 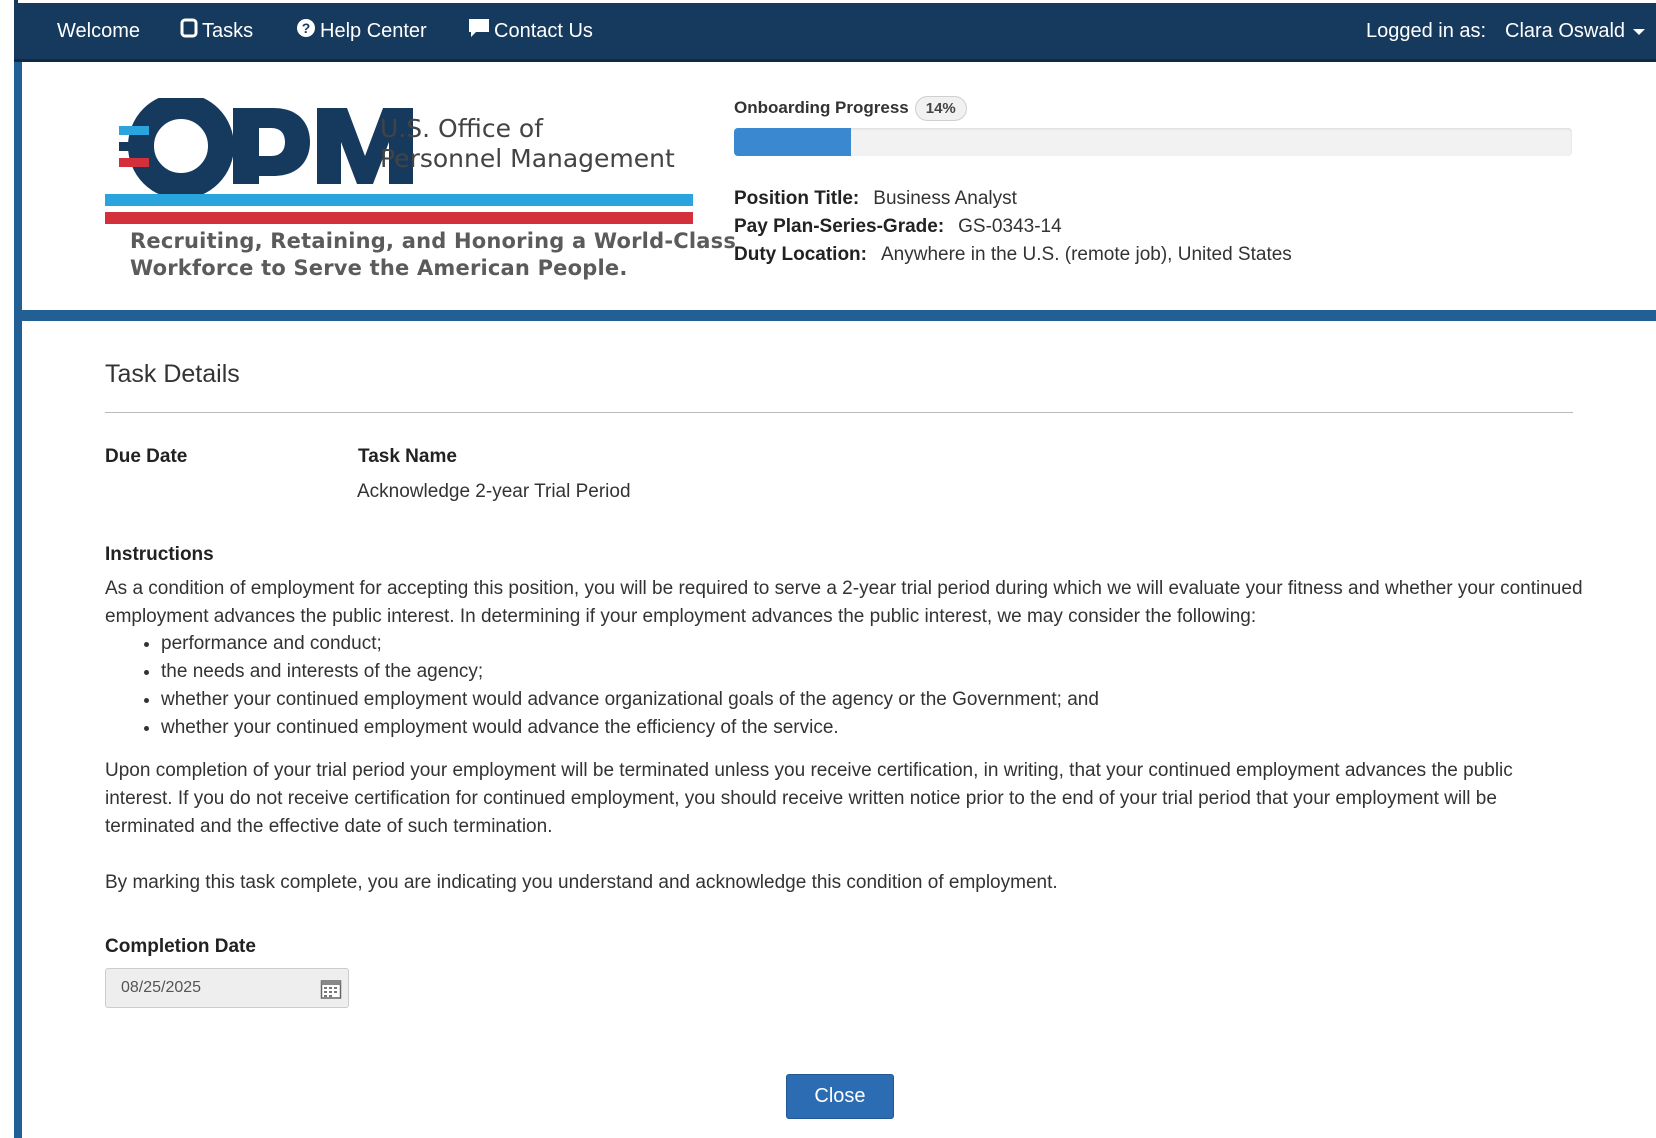 I want to click on pay-plan-label: Pay Plan-Series-Grade:, so click(x=839, y=226).